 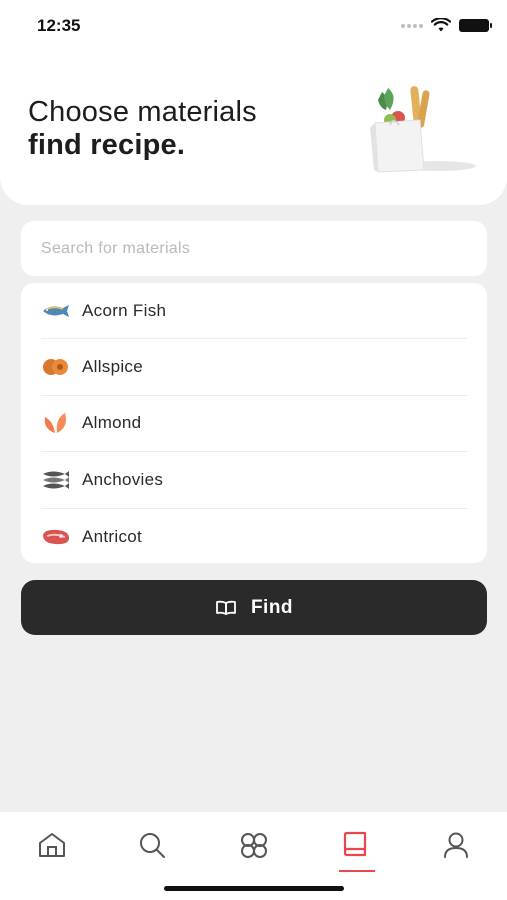 What do you see at coordinates (112, 423) in the screenshot?
I see `list-item-label: Almond` at bounding box center [112, 423].